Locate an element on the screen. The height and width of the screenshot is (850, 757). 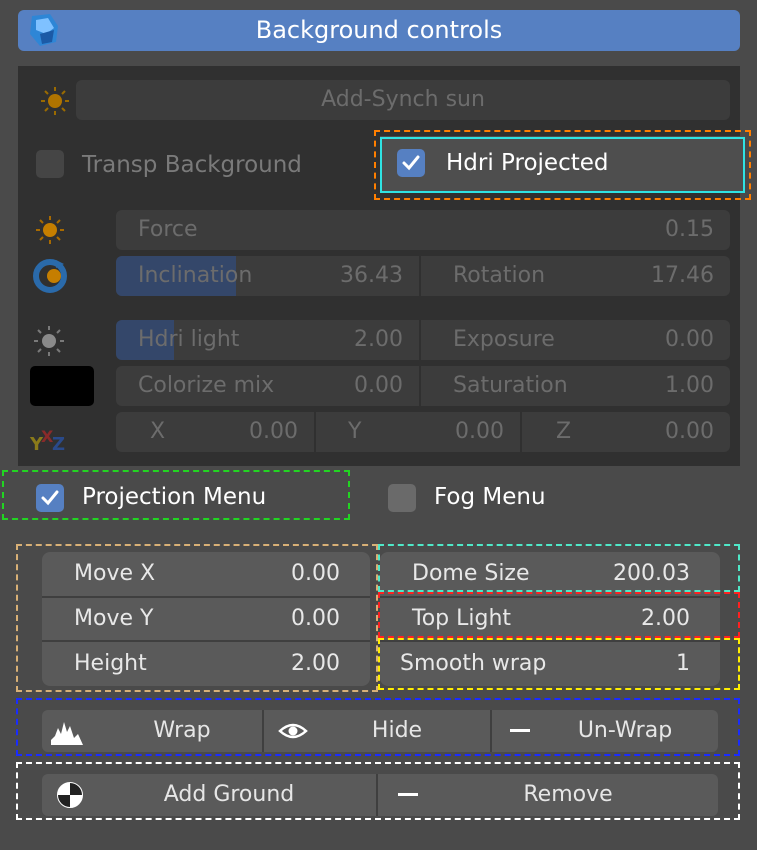
y-value: 0.00 is located at coordinates (479, 431).